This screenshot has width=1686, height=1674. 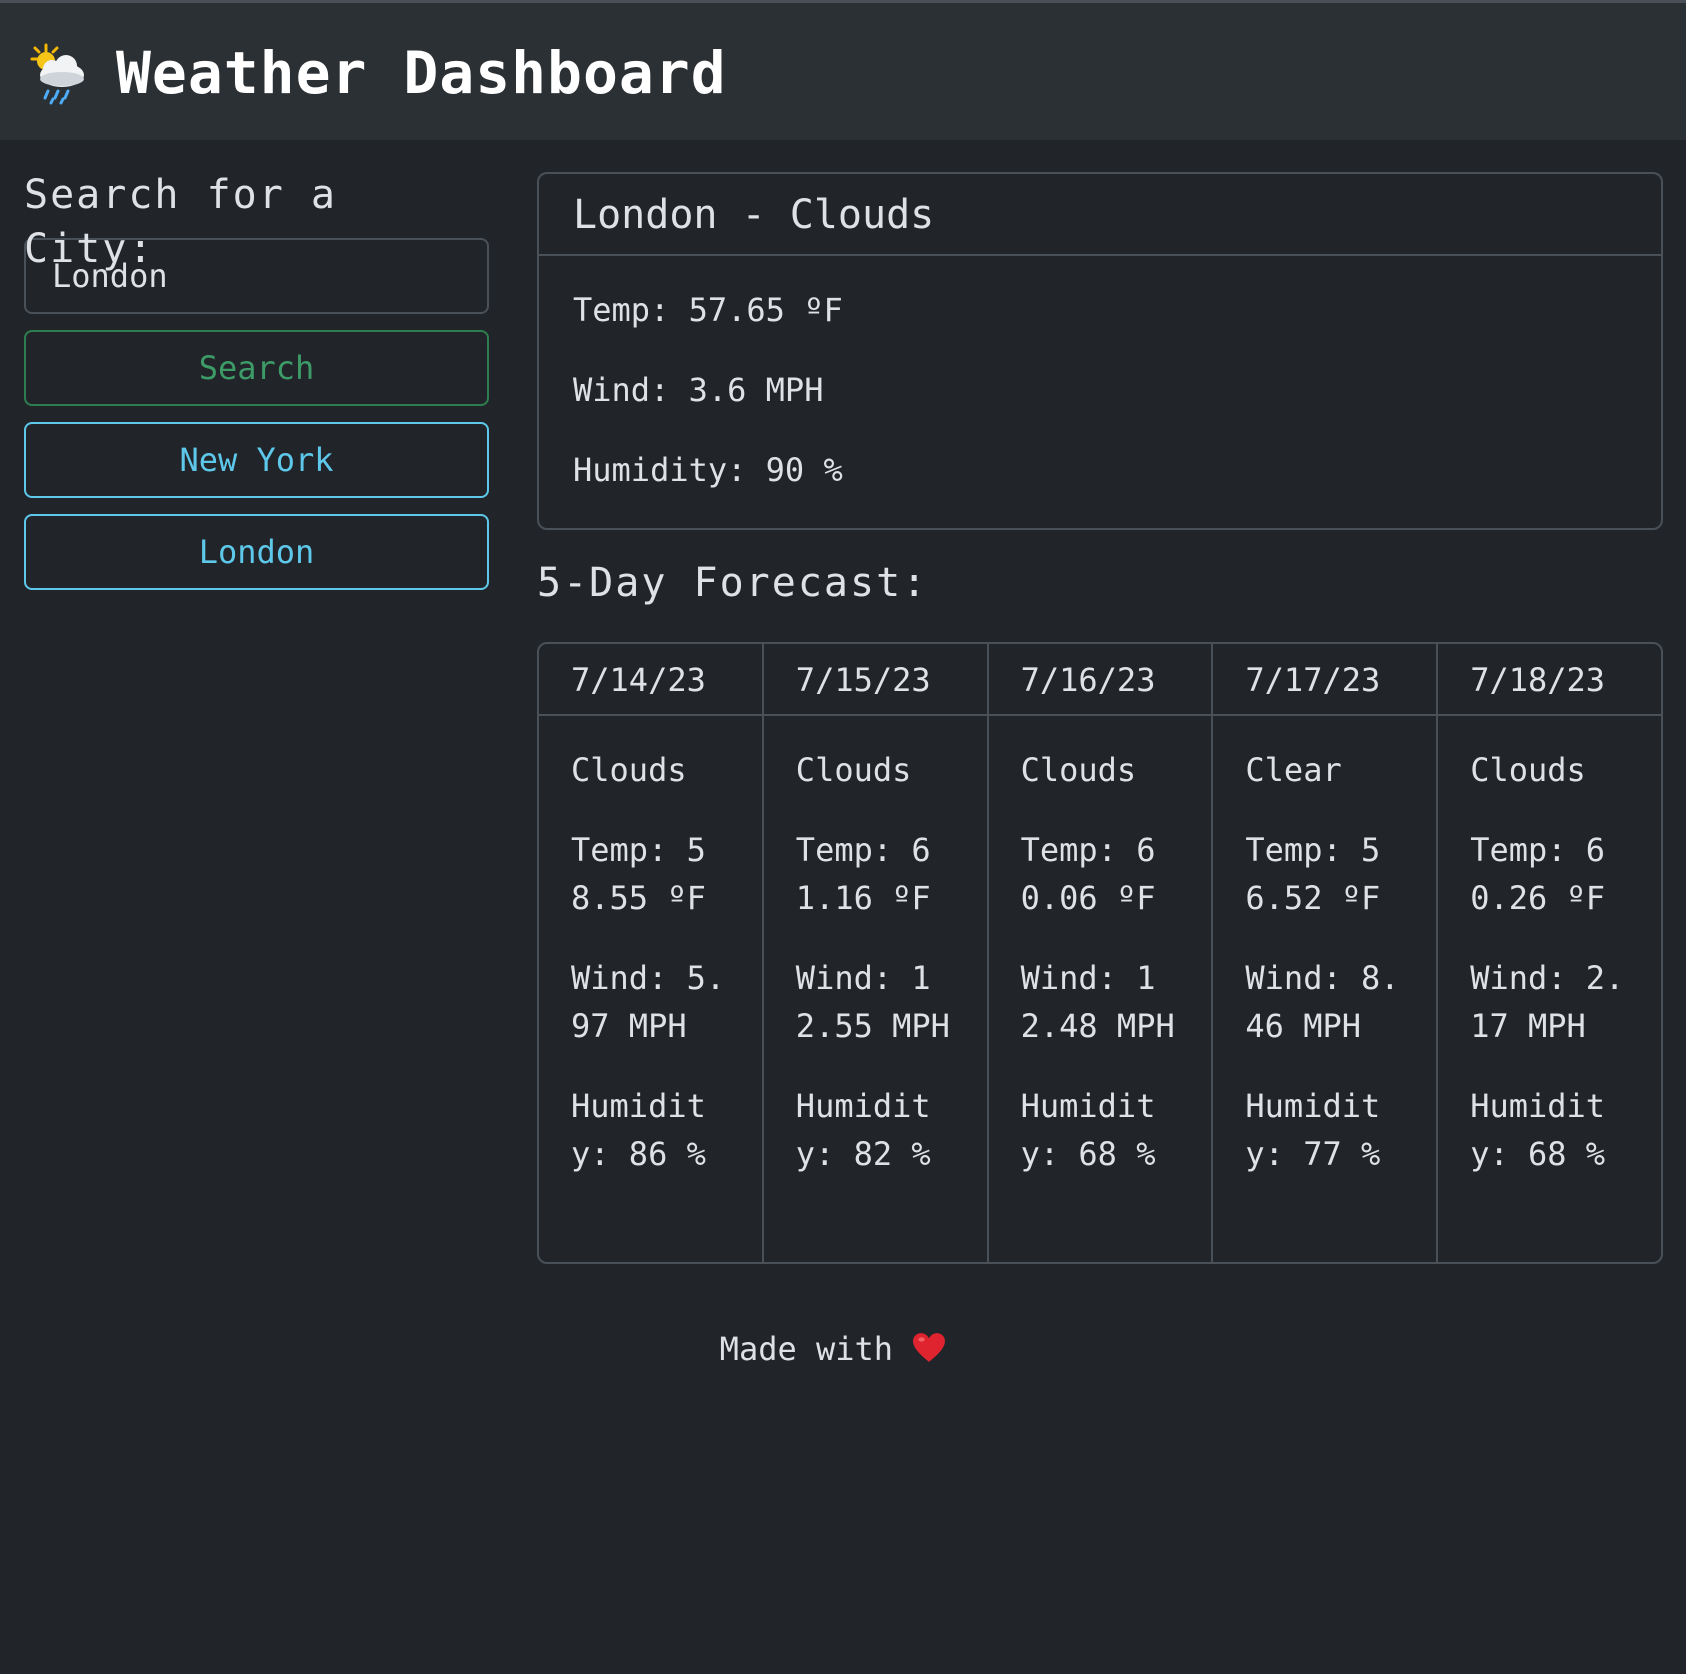 What do you see at coordinates (256, 552) in the screenshot?
I see `history-button-london: London` at bounding box center [256, 552].